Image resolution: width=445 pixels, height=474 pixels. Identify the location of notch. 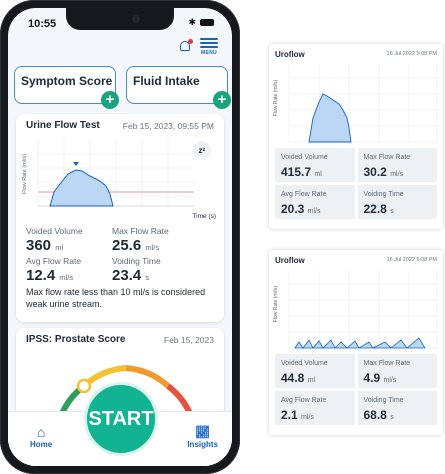
(120, 19).